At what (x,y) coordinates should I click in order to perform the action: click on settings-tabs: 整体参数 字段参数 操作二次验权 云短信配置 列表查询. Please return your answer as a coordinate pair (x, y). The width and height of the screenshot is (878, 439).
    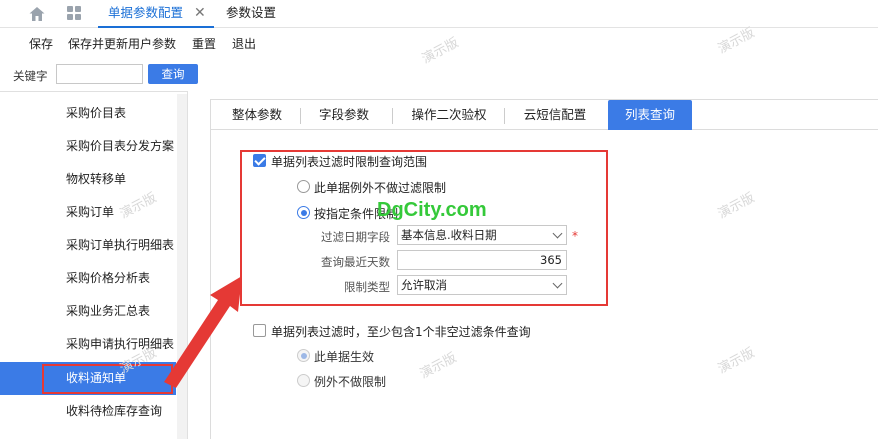
    Looking at the image, I should click on (544, 115).